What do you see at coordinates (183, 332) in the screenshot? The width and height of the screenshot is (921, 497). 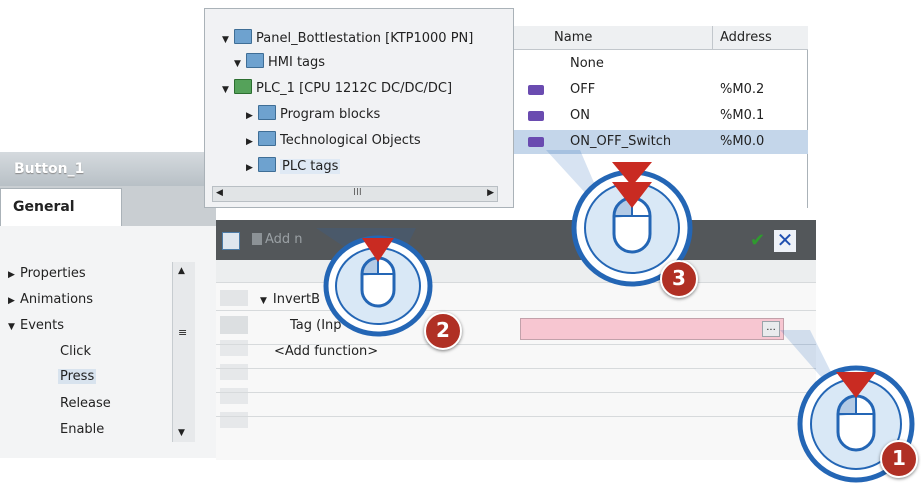 I see `grip-icon: ≡` at bounding box center [183, 332].